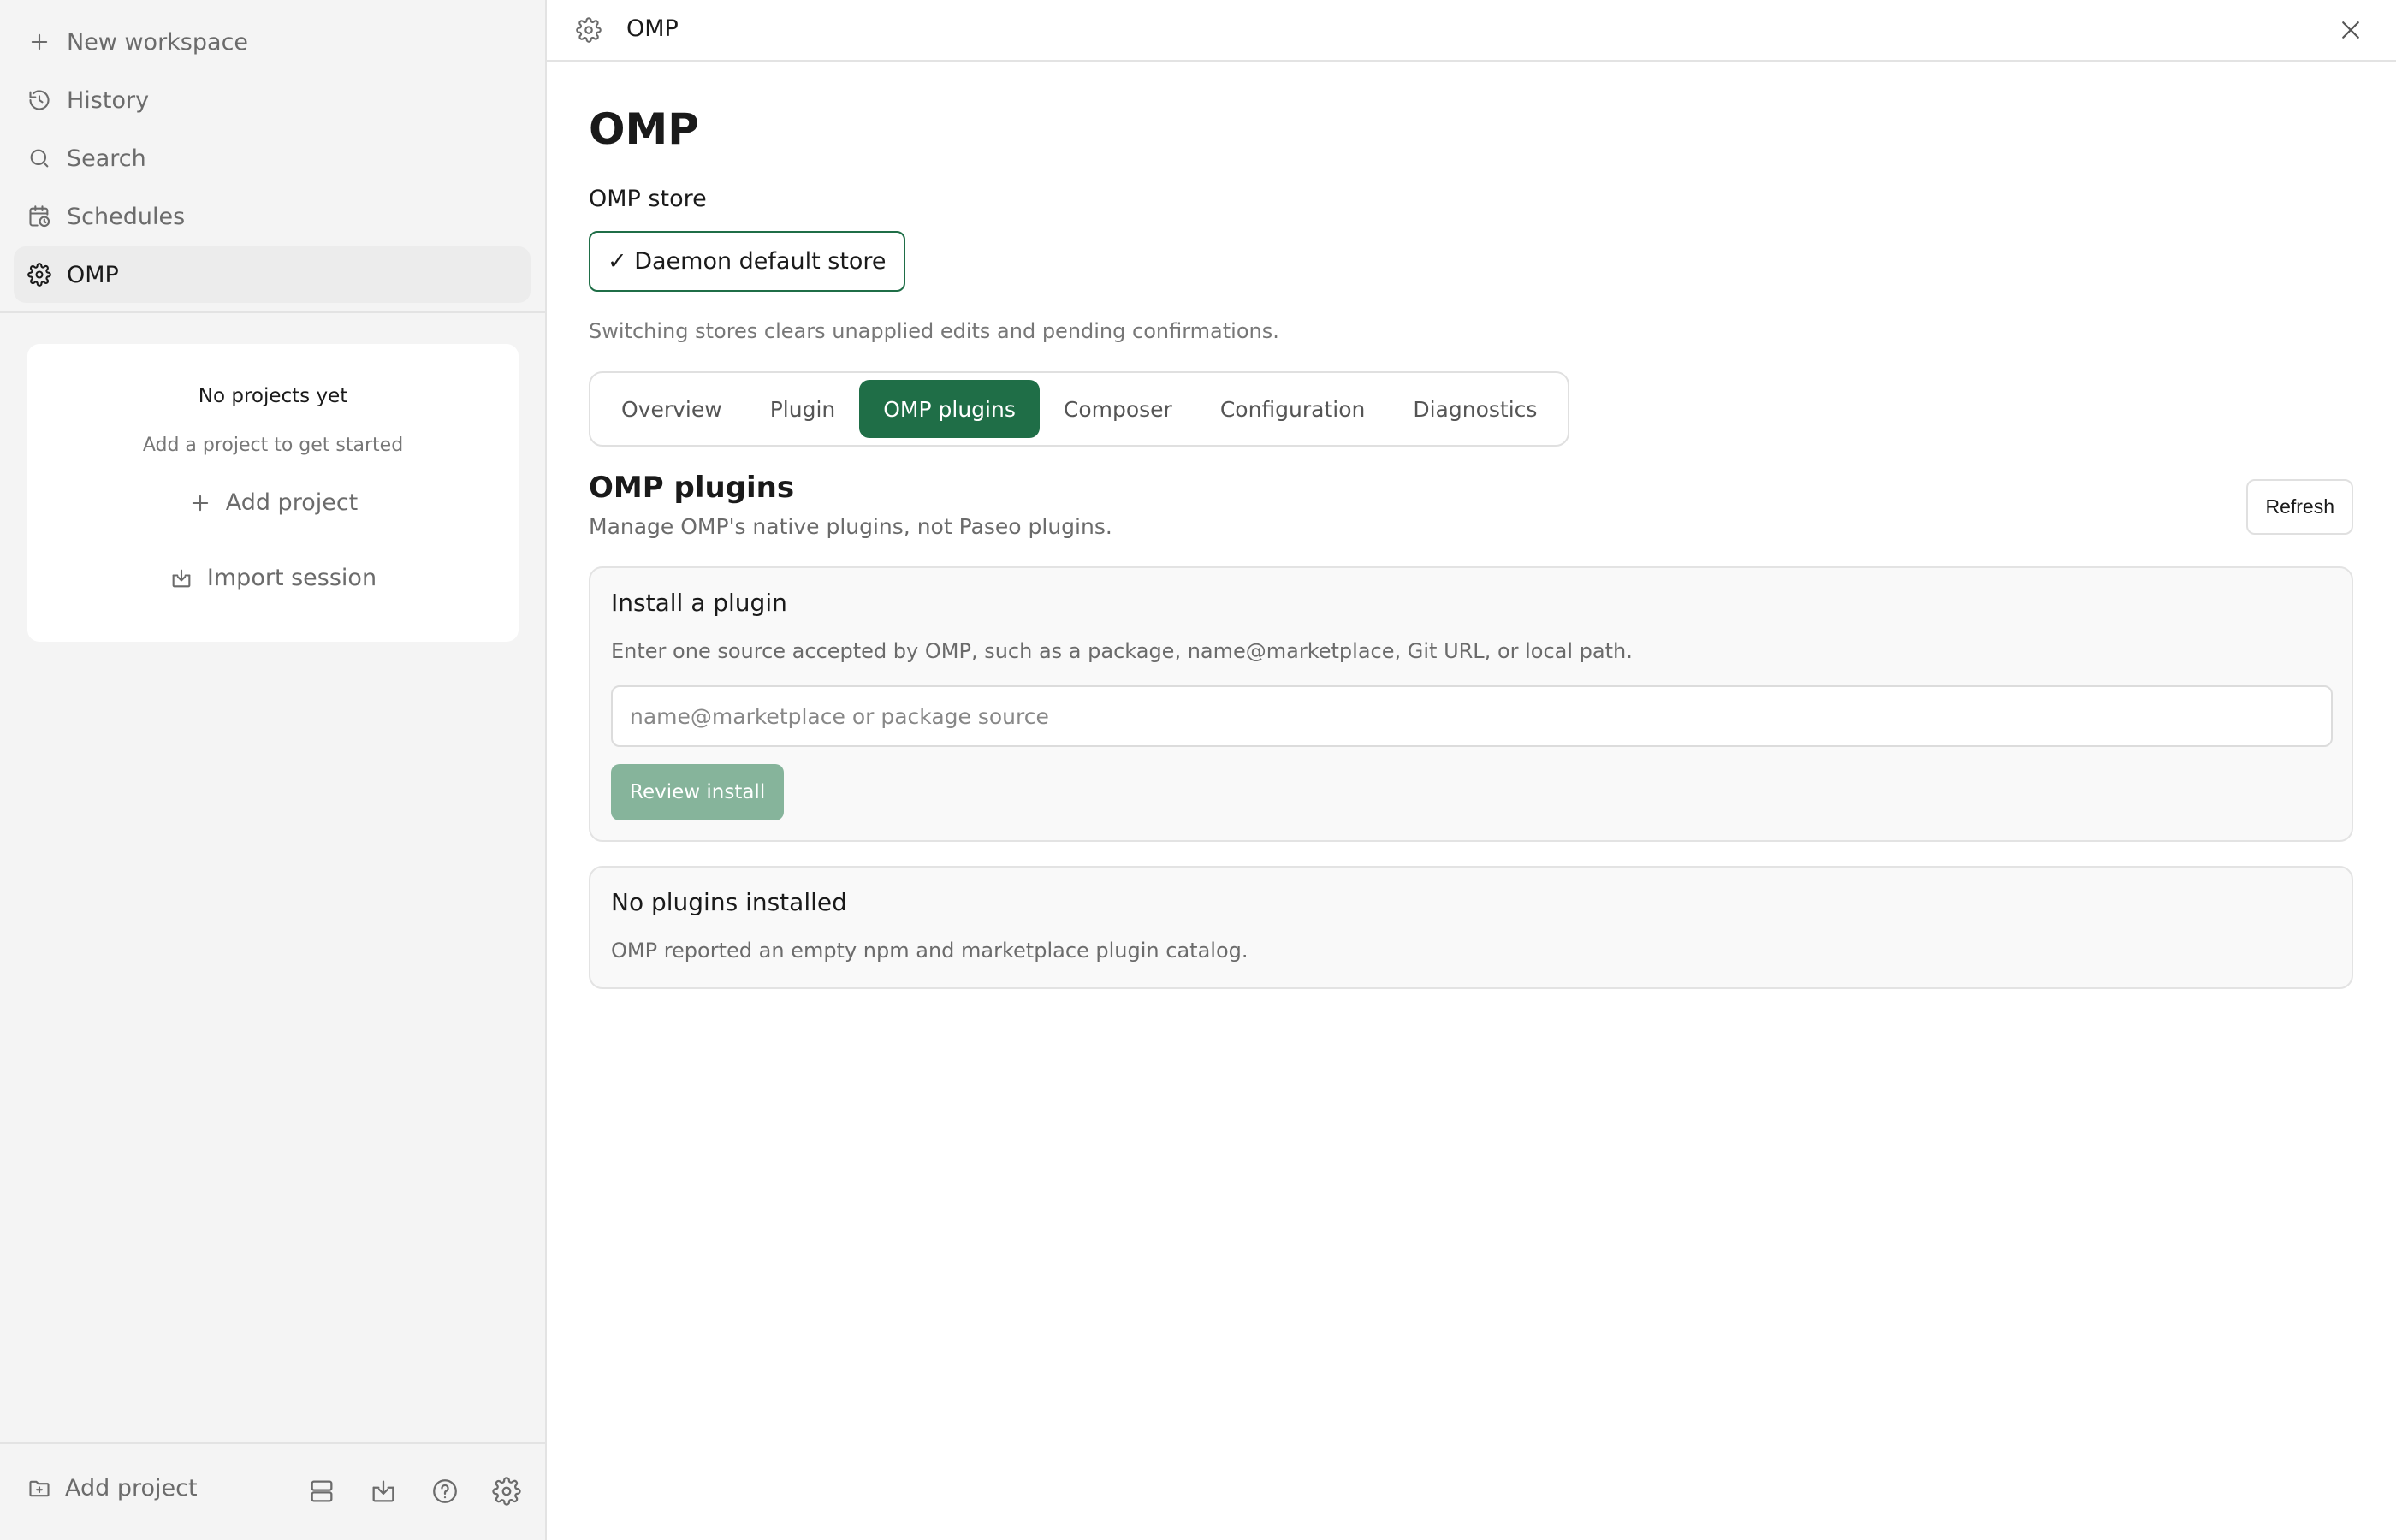  I want to click on footer-add-project-label: Add project, so click(131, 1488).